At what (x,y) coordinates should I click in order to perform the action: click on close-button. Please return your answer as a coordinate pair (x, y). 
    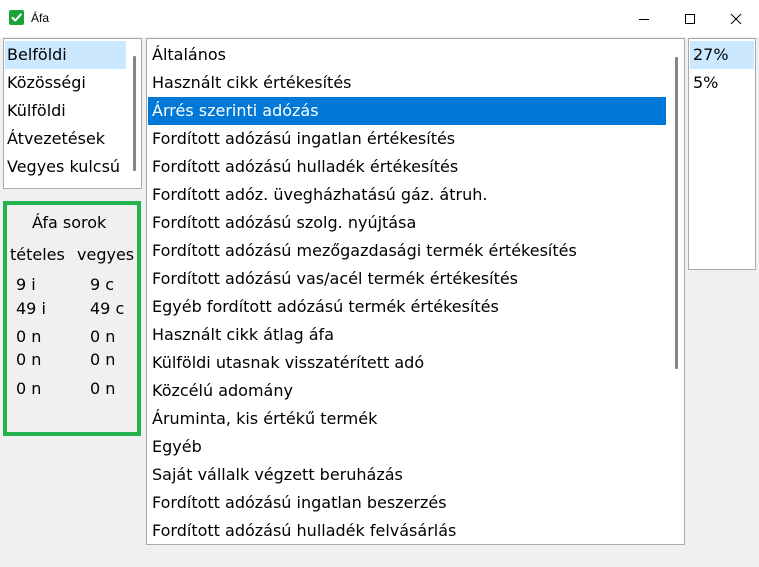
    Looking at the image, I should click on (736, 18).